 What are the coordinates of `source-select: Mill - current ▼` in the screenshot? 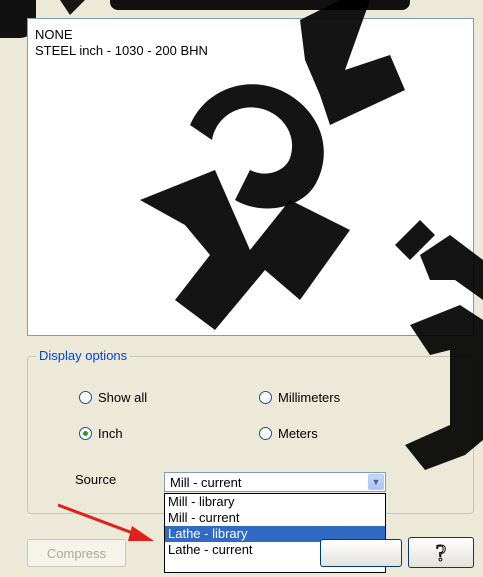 It's located at (275, 482).